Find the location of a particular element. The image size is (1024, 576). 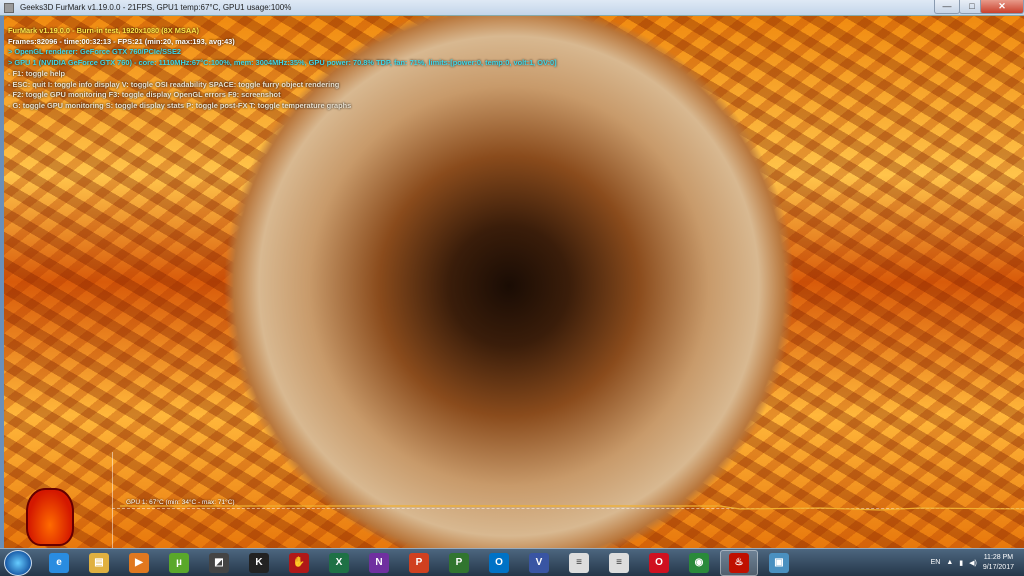

taskbar-internet-explorer: e is located at coordinates (59, 563).